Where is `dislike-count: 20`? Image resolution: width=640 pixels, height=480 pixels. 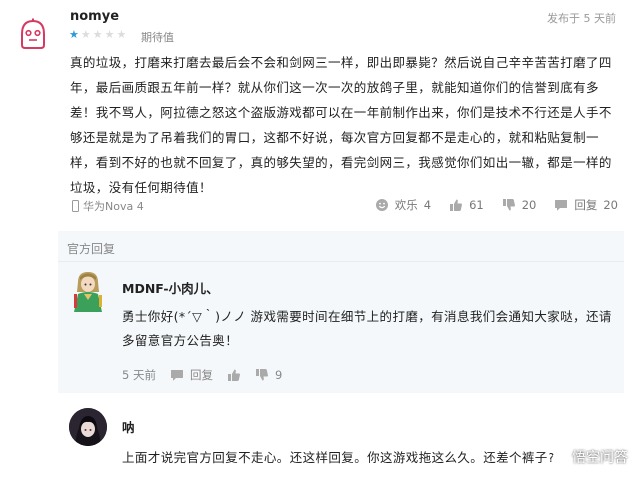 dislike-count: 20 is located at coordinates (529, 205).